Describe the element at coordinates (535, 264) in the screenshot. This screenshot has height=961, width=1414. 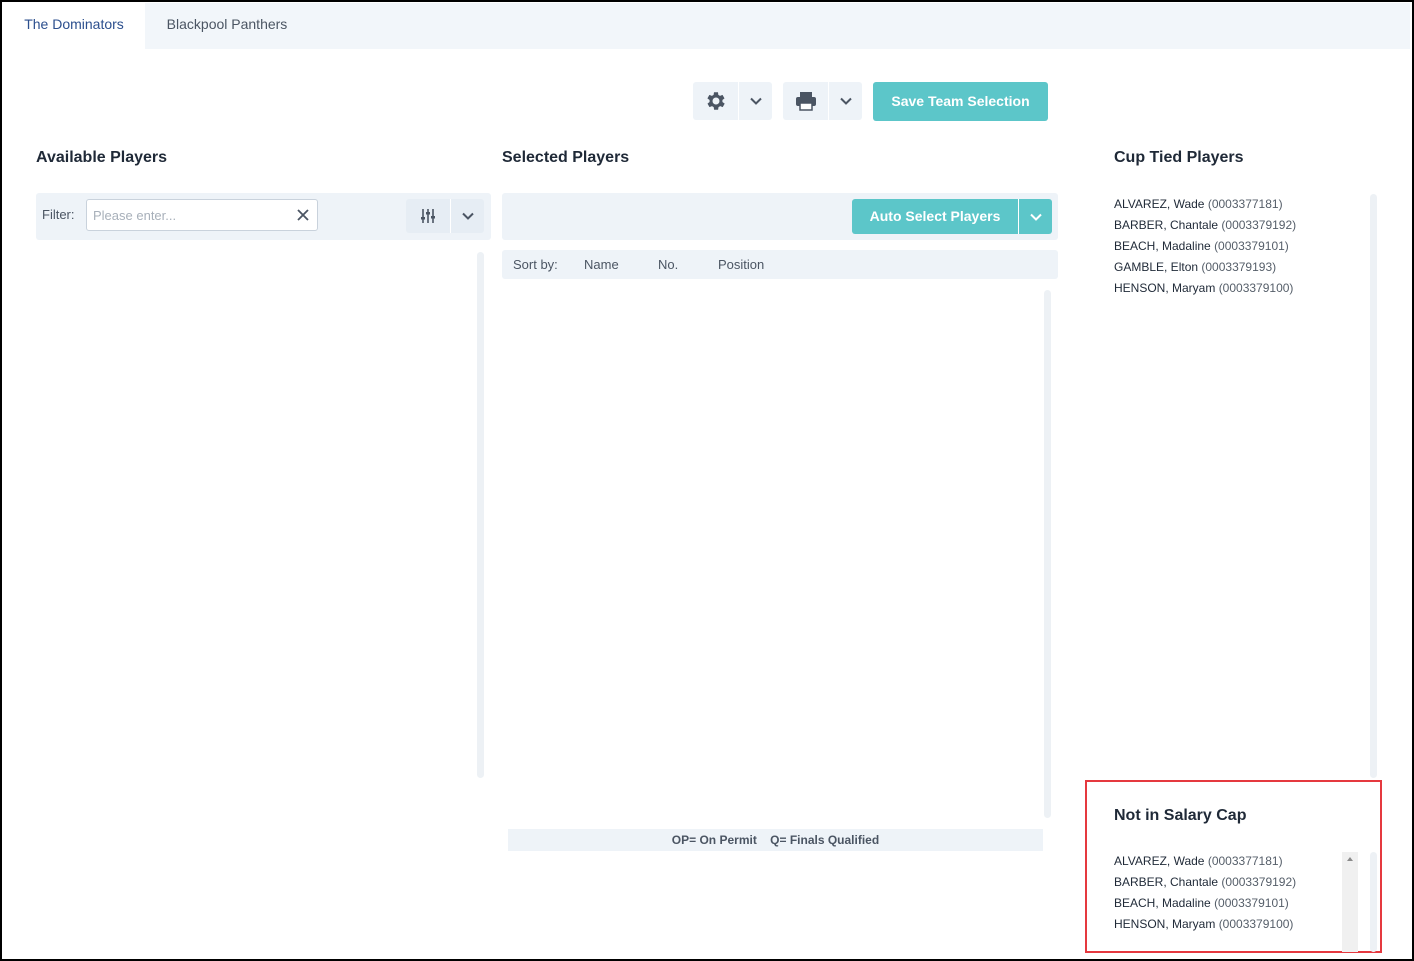
I see `sort-label: Sort by:` at that location.